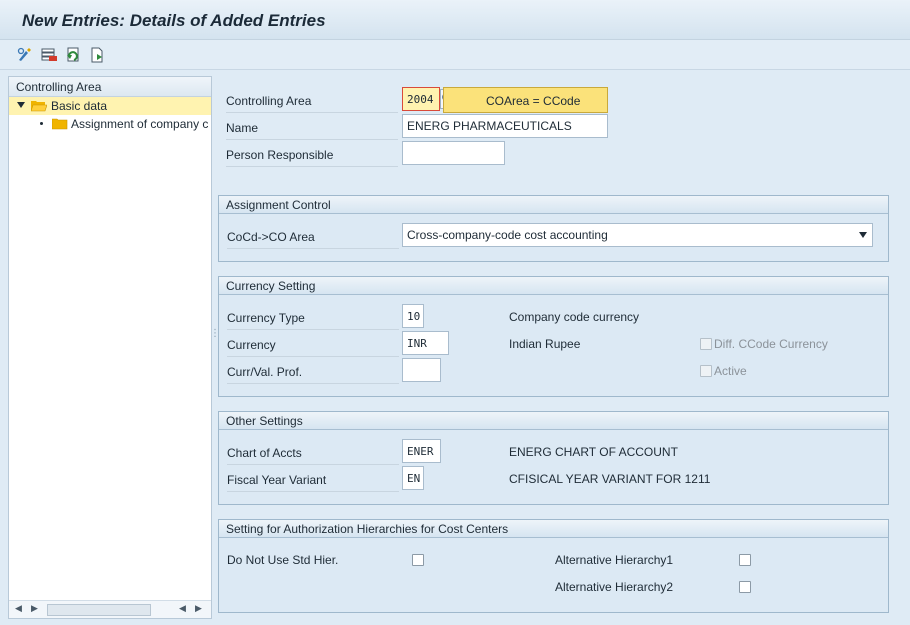 The height and width of the screenshot is (625, 910). I want to click on alternative-hierarchy1-label: Alternative Hierarchy1, so click(614, 560).